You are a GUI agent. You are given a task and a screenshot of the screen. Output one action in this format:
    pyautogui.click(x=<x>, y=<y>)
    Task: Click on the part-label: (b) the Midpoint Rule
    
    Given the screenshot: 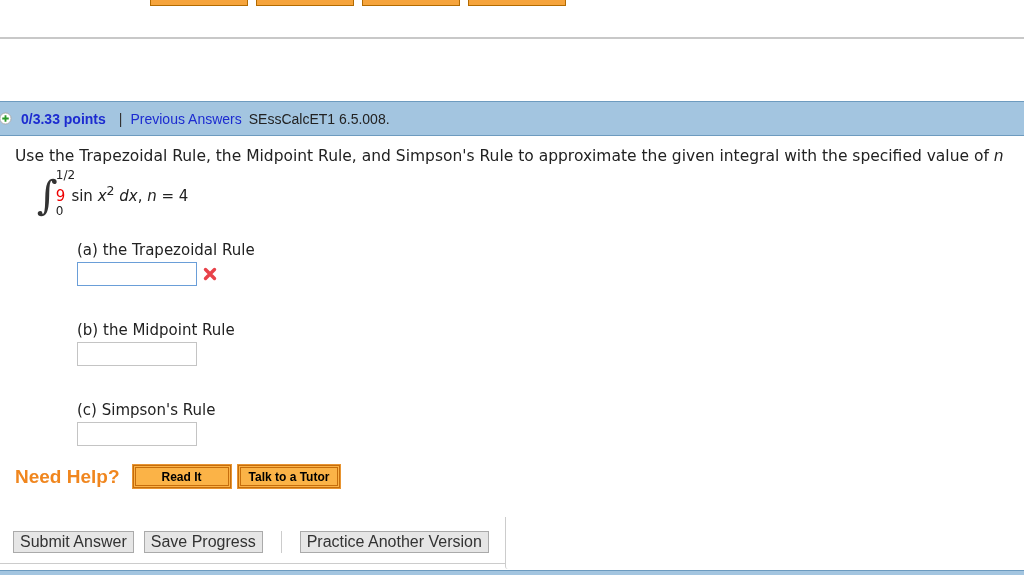 What is the action you would take?
    pyautogui.click(x=156, y=330)
    